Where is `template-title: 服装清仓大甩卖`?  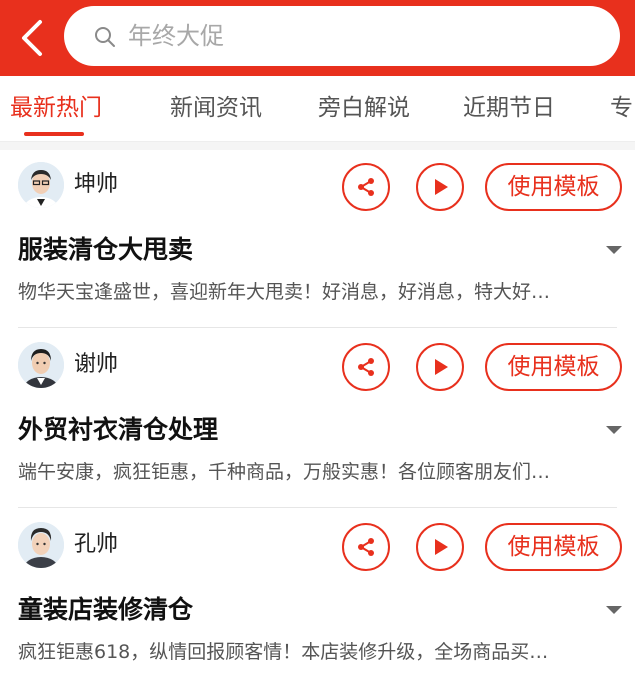
template-title: 服装清仓大甩卖 is located at coordinates (106, 249).